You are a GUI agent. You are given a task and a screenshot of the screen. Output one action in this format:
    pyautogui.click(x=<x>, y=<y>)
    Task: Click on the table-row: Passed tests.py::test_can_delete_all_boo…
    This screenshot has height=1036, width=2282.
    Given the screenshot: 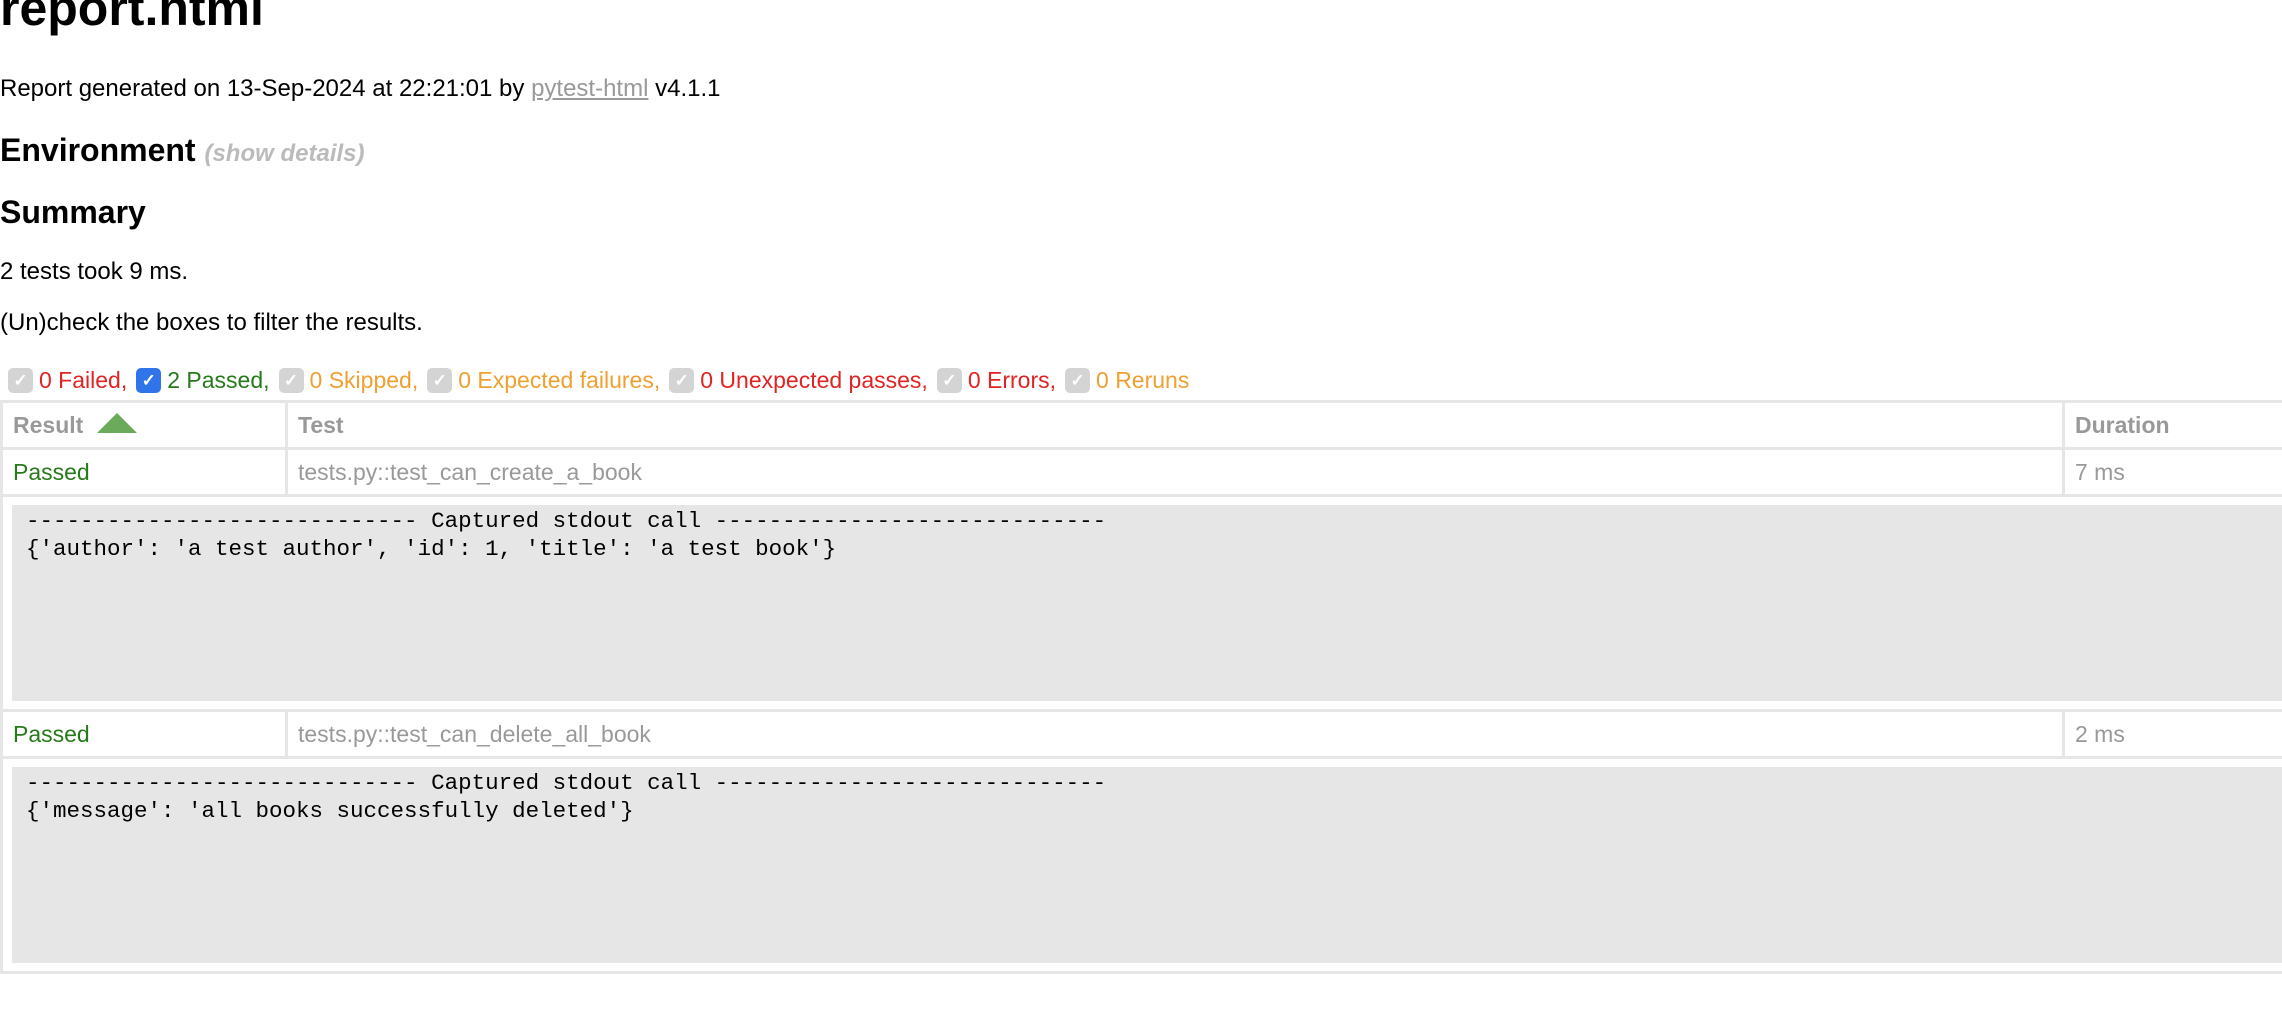 What is the action you would take?
    pyautogui.click(x=1141, y=734)
    